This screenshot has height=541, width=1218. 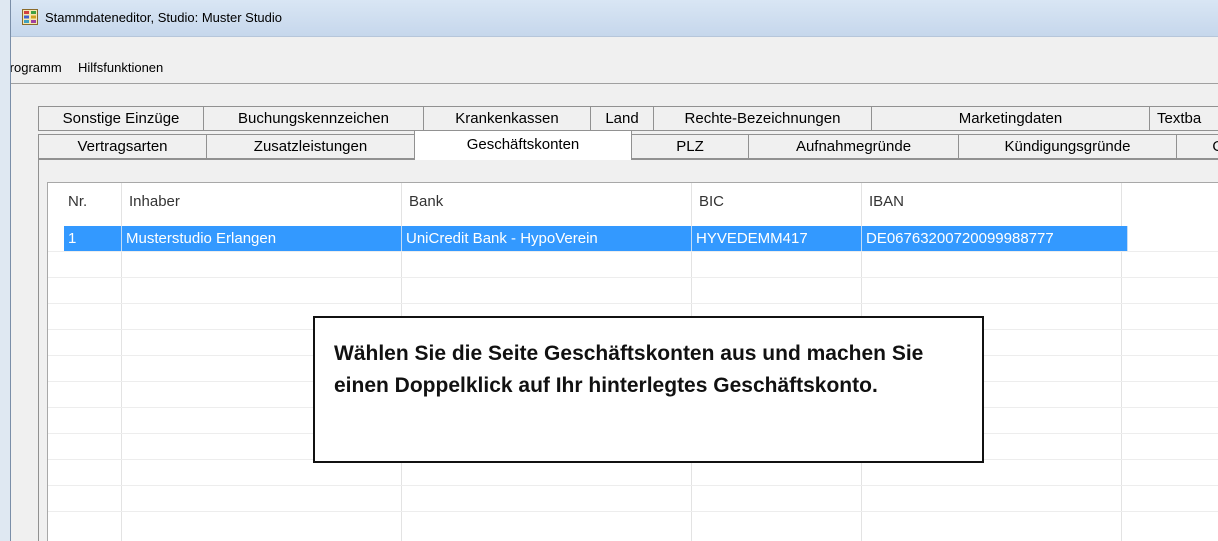 I want to click on cell-nr: 1, so click(x=93, y=238).